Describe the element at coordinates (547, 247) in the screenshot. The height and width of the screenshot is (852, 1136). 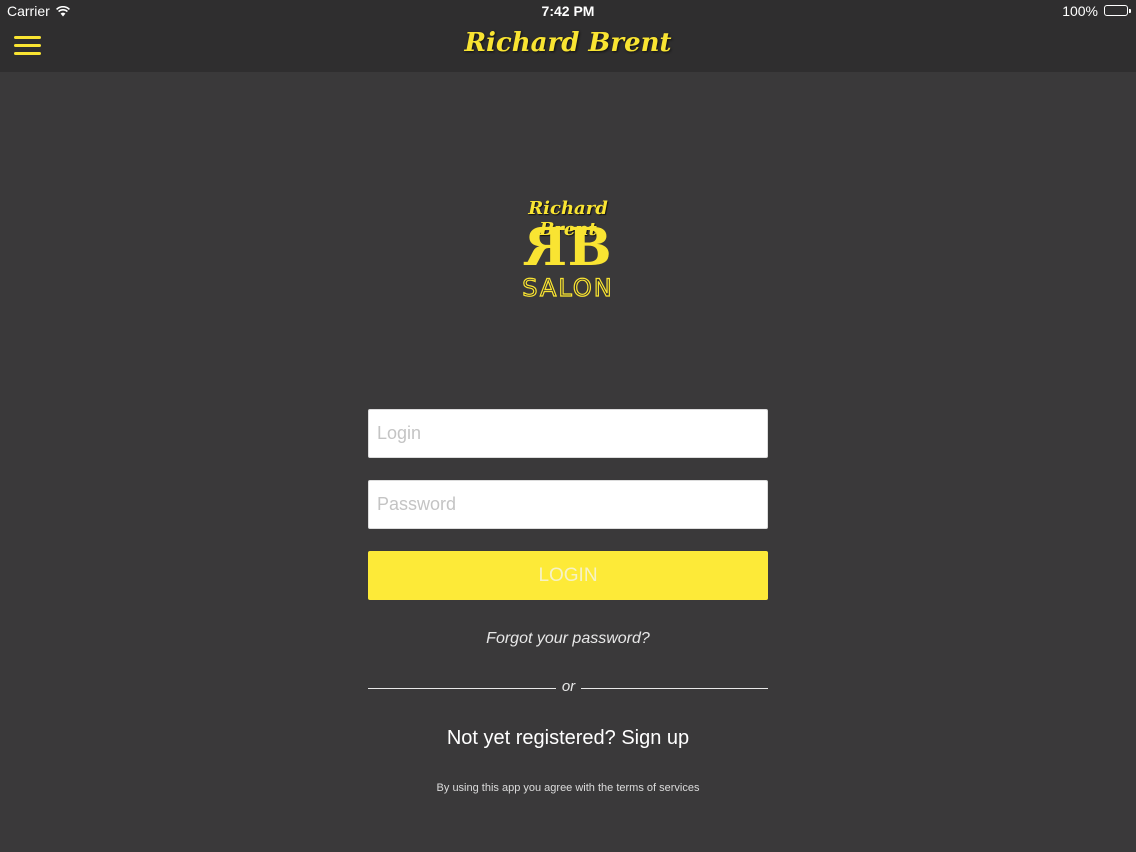
I see `logo-monogram-r: R` at that location.